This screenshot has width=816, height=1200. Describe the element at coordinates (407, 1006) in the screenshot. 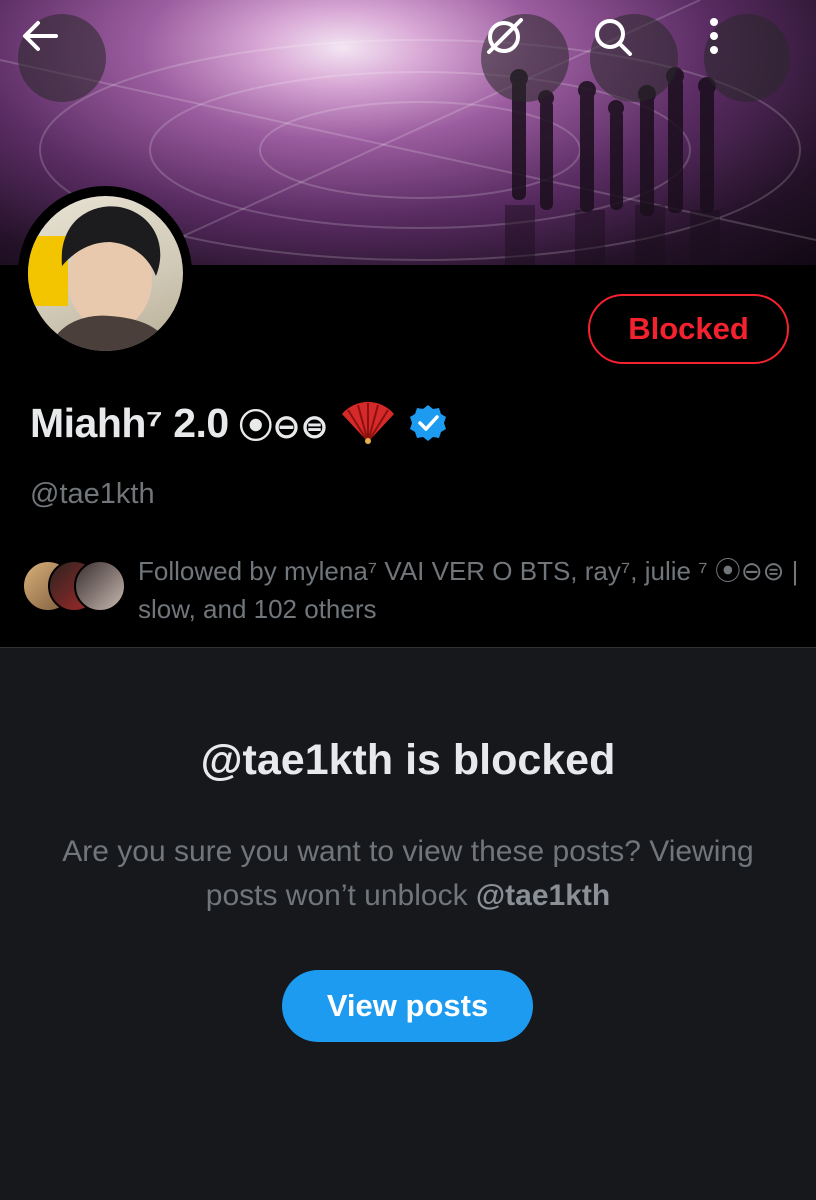

I see `view-posts-button: View posts` at that location.